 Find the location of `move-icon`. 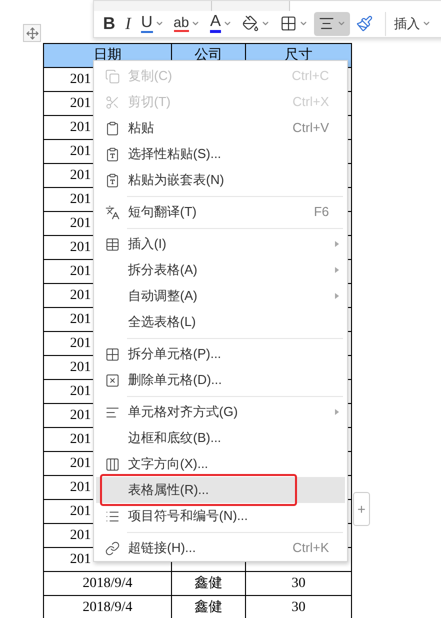

move-icon is located at coordinates (32, 33).